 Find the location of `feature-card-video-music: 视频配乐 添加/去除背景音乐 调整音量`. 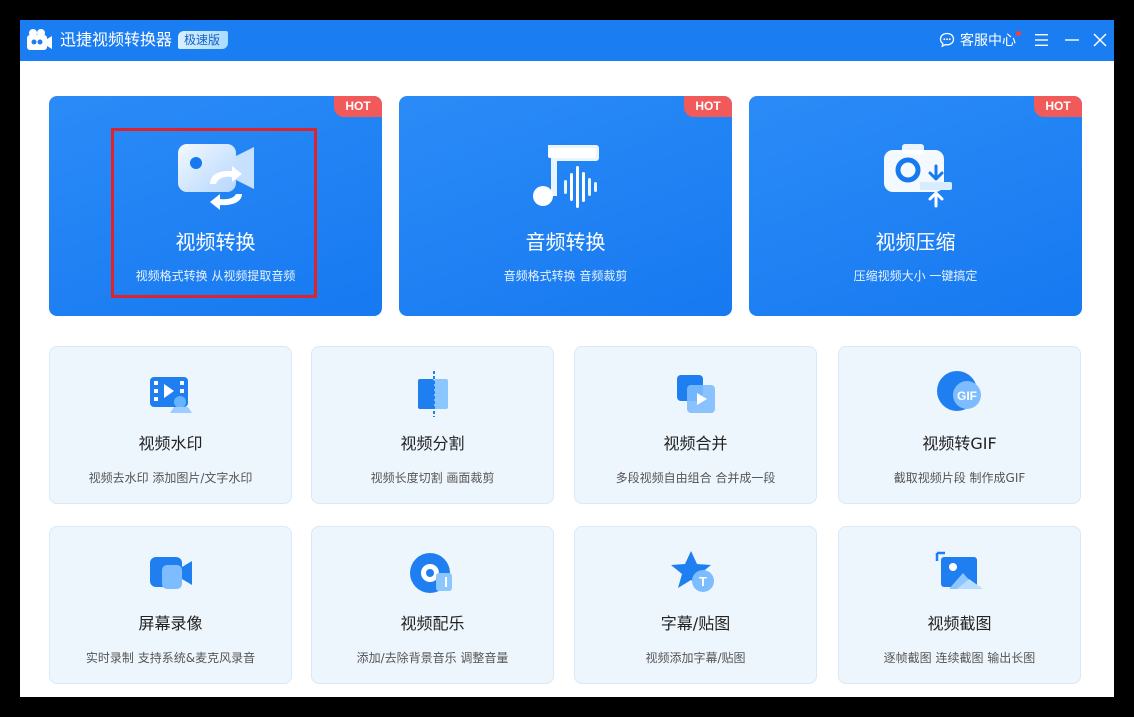

feature-card-video-music: 视频配乐 添加/去除背景音乐 调整音量 is located at coordinates (432, 605).